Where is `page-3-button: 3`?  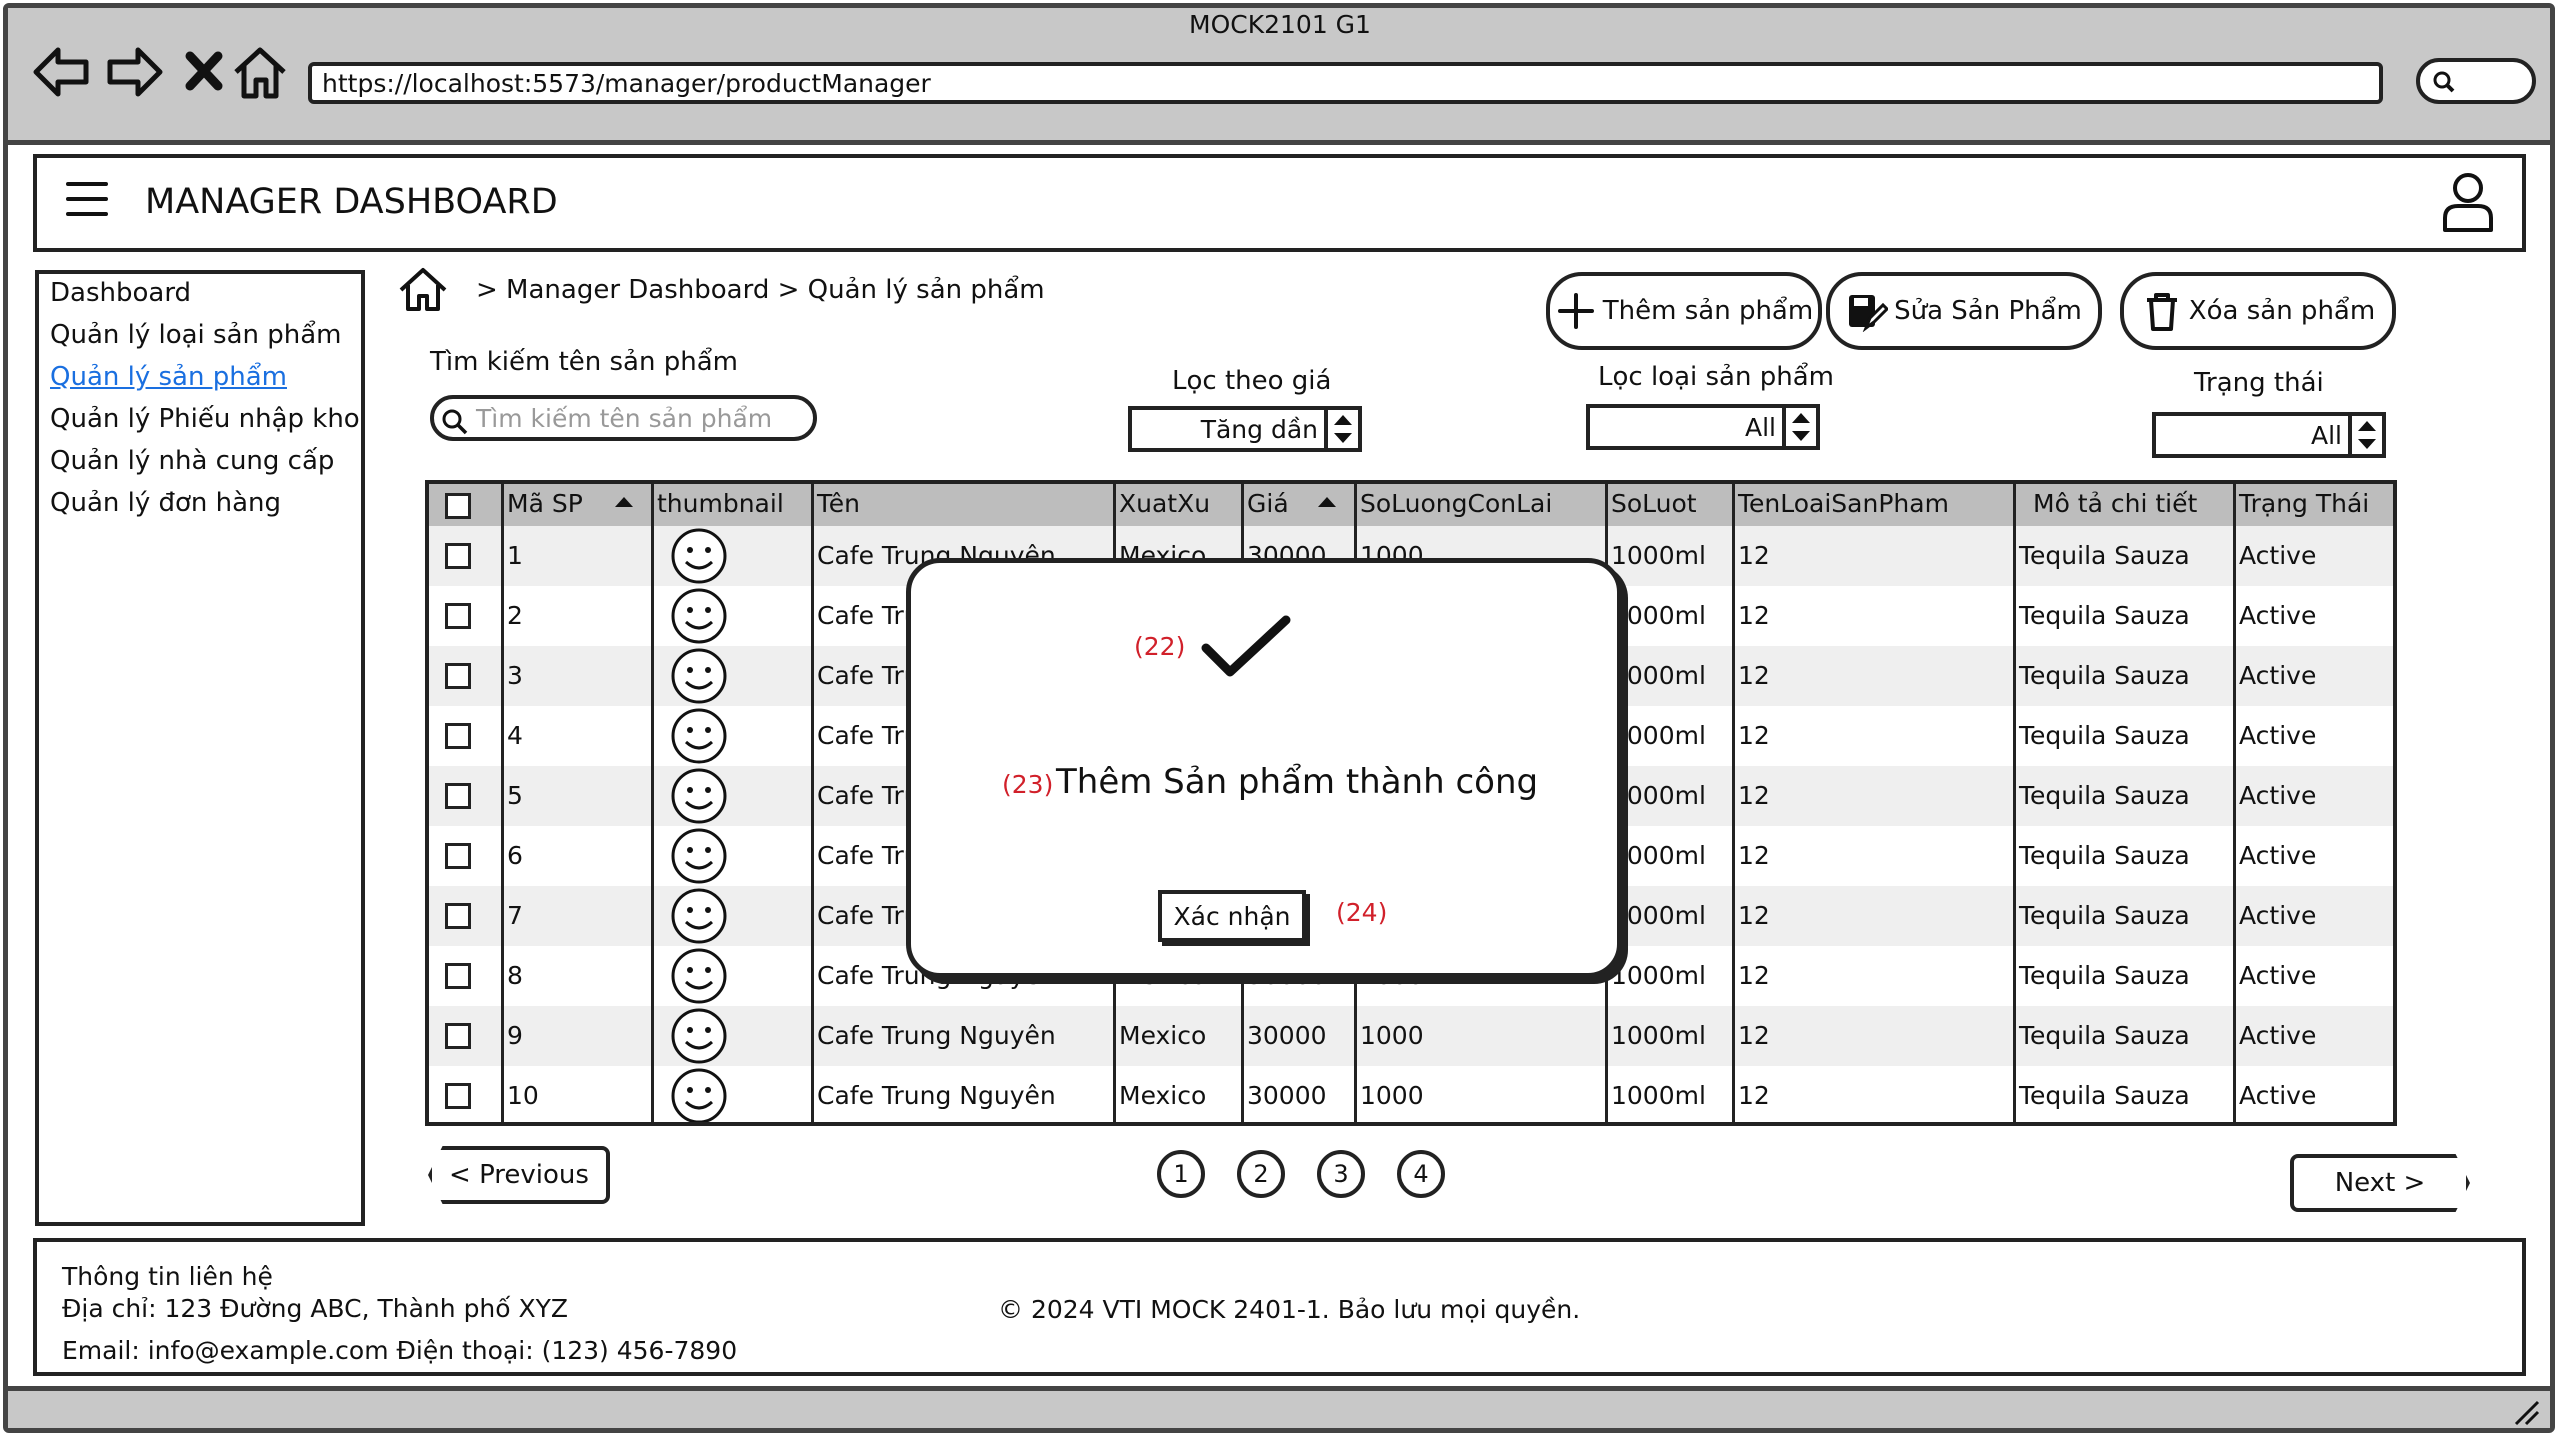 page-3-button: 3 is located at coordinates (1341, 1174).